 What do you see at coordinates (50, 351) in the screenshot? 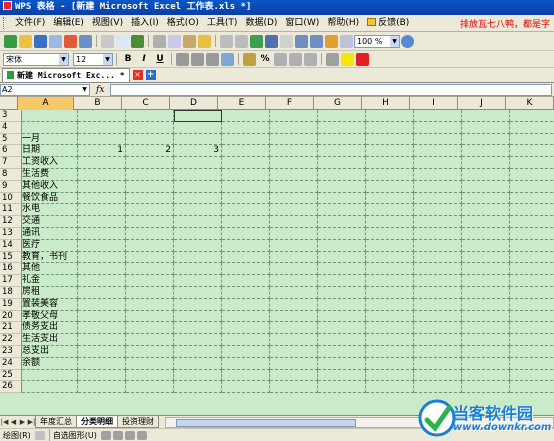
I see `grid-cell: 总支出` at bounding box center [50, 351].